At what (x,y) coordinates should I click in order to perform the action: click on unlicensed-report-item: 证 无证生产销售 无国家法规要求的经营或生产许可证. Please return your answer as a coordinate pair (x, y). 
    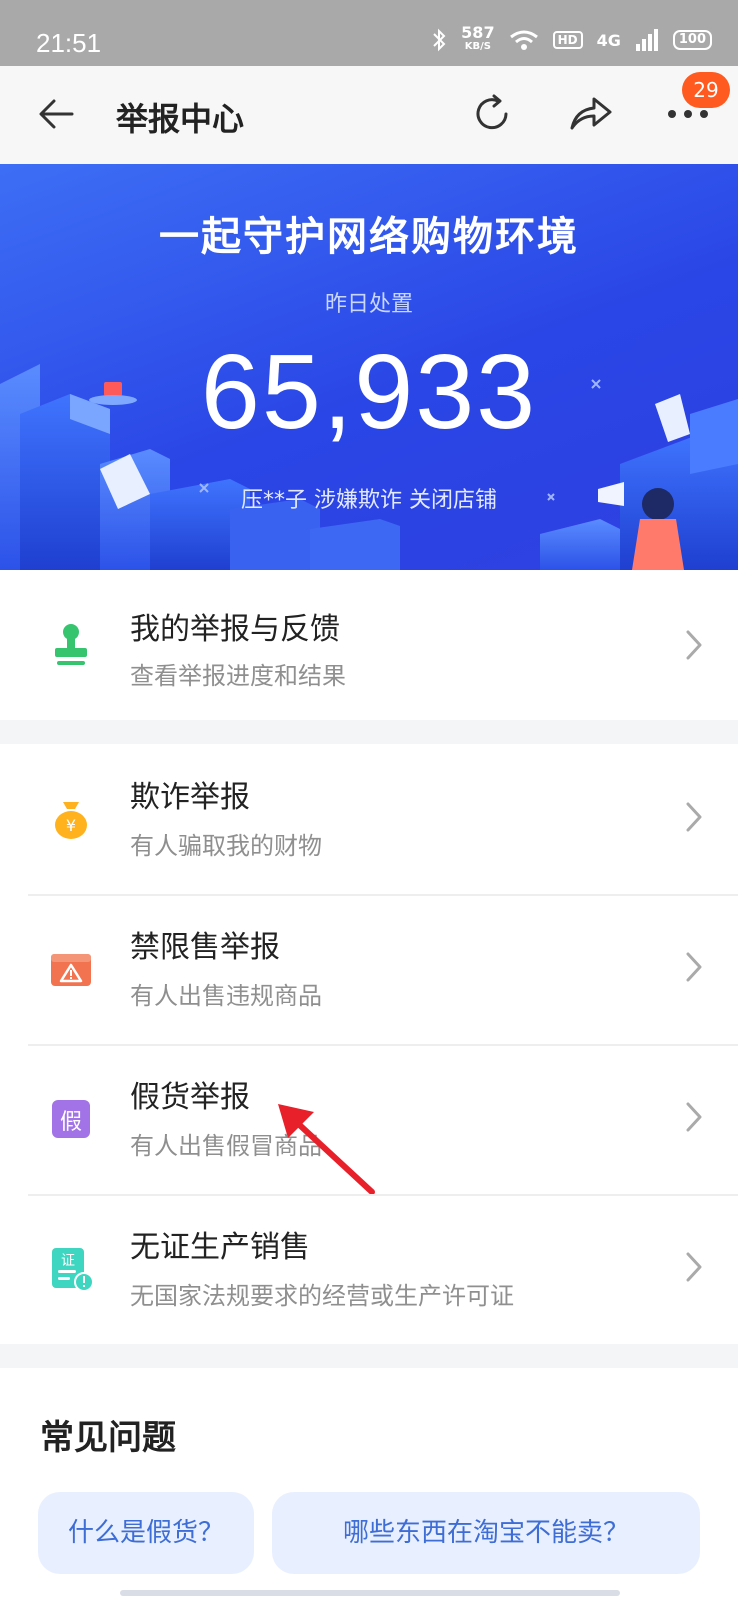
    Looking at the image, I should click on (369, 1269).